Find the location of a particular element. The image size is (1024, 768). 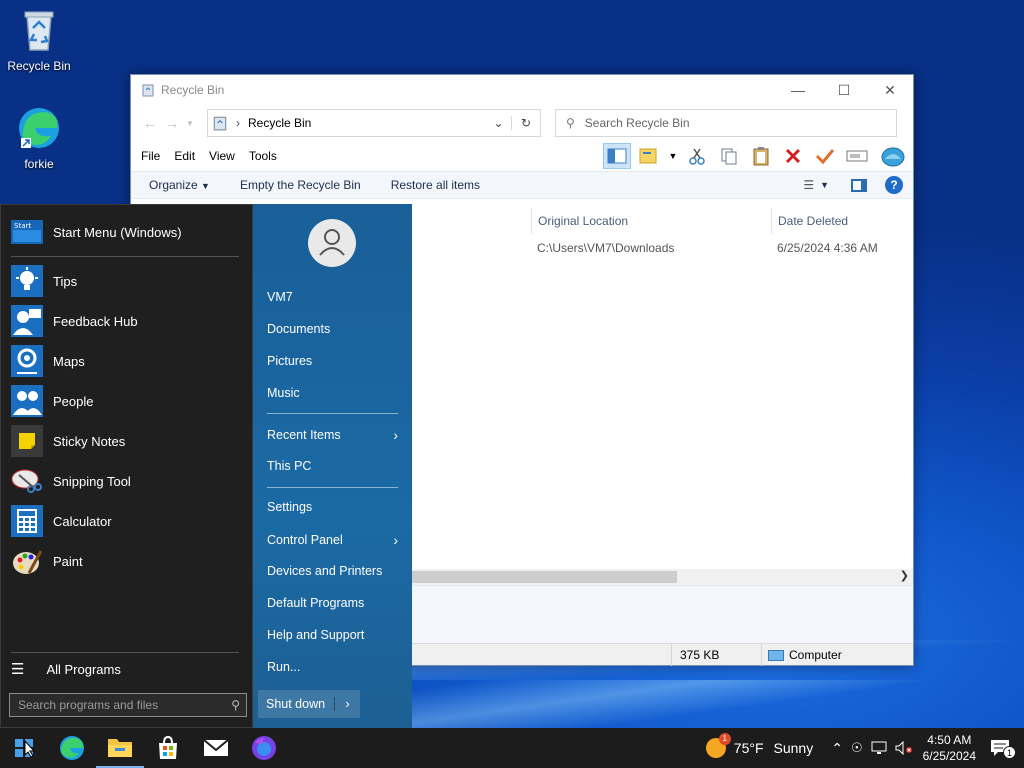

clock-date: 6/25/2024 is located at coordinates (949, 756).